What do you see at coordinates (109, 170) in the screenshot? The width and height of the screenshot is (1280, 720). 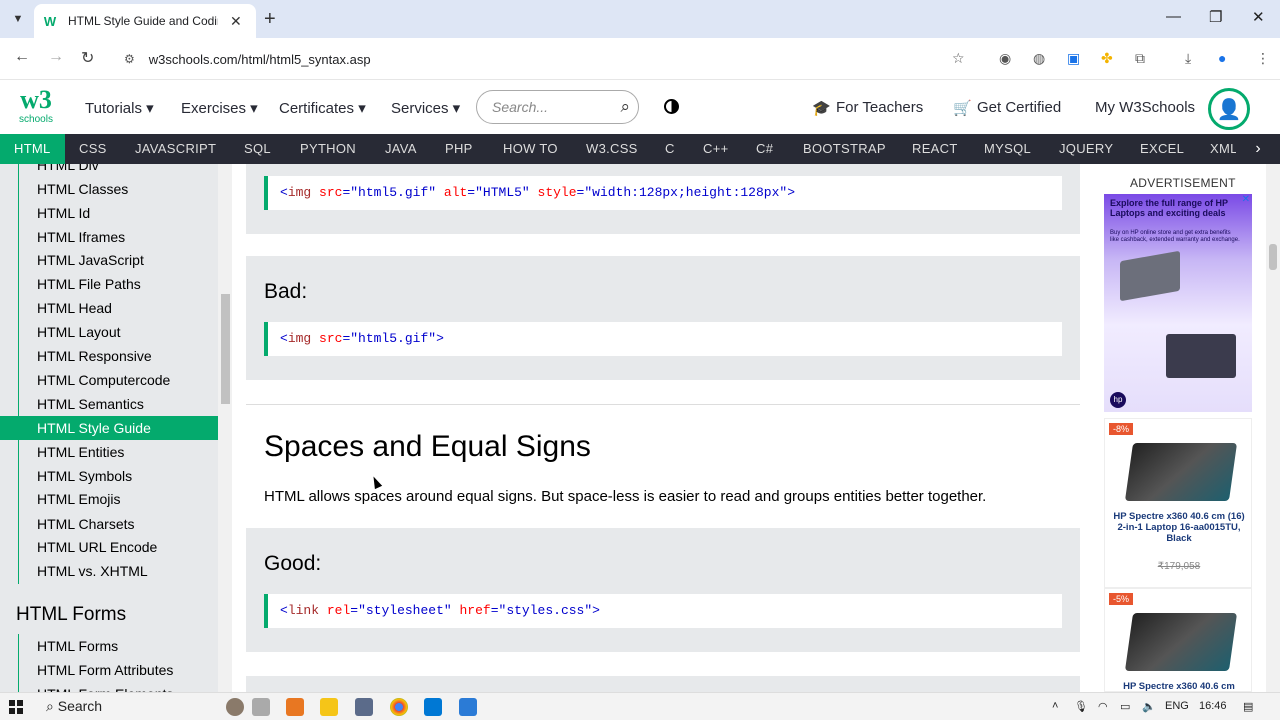 I see `sidebar-item-div: HTML Div` at bounding box center [109, 170].